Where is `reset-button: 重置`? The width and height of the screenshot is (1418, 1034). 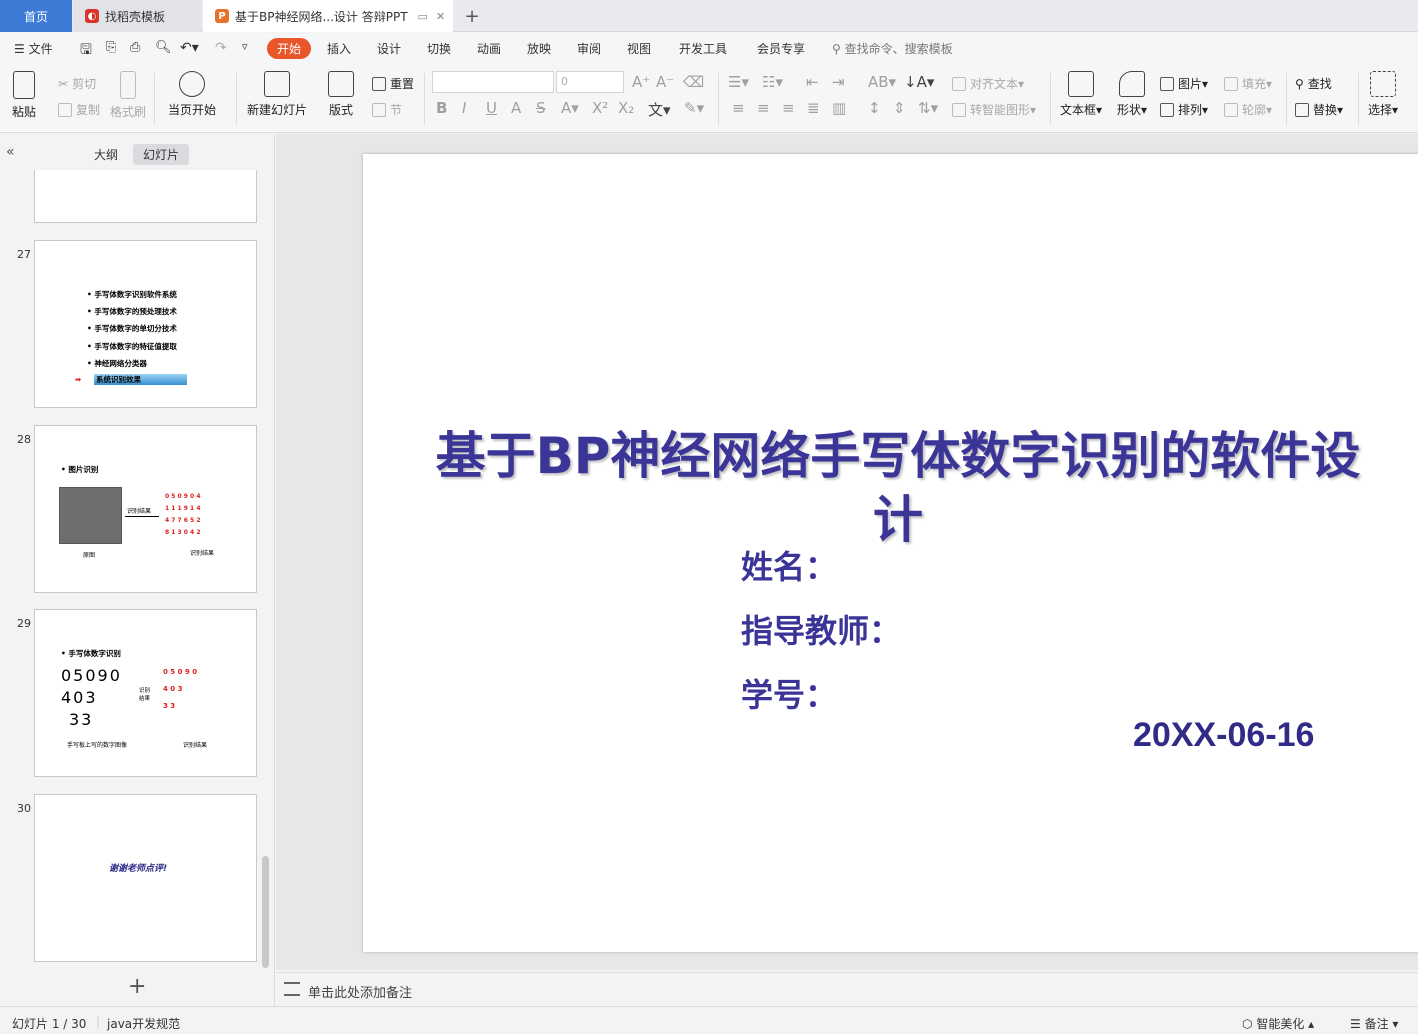 reset-button: 重置 is located at coordinates (393, 83).